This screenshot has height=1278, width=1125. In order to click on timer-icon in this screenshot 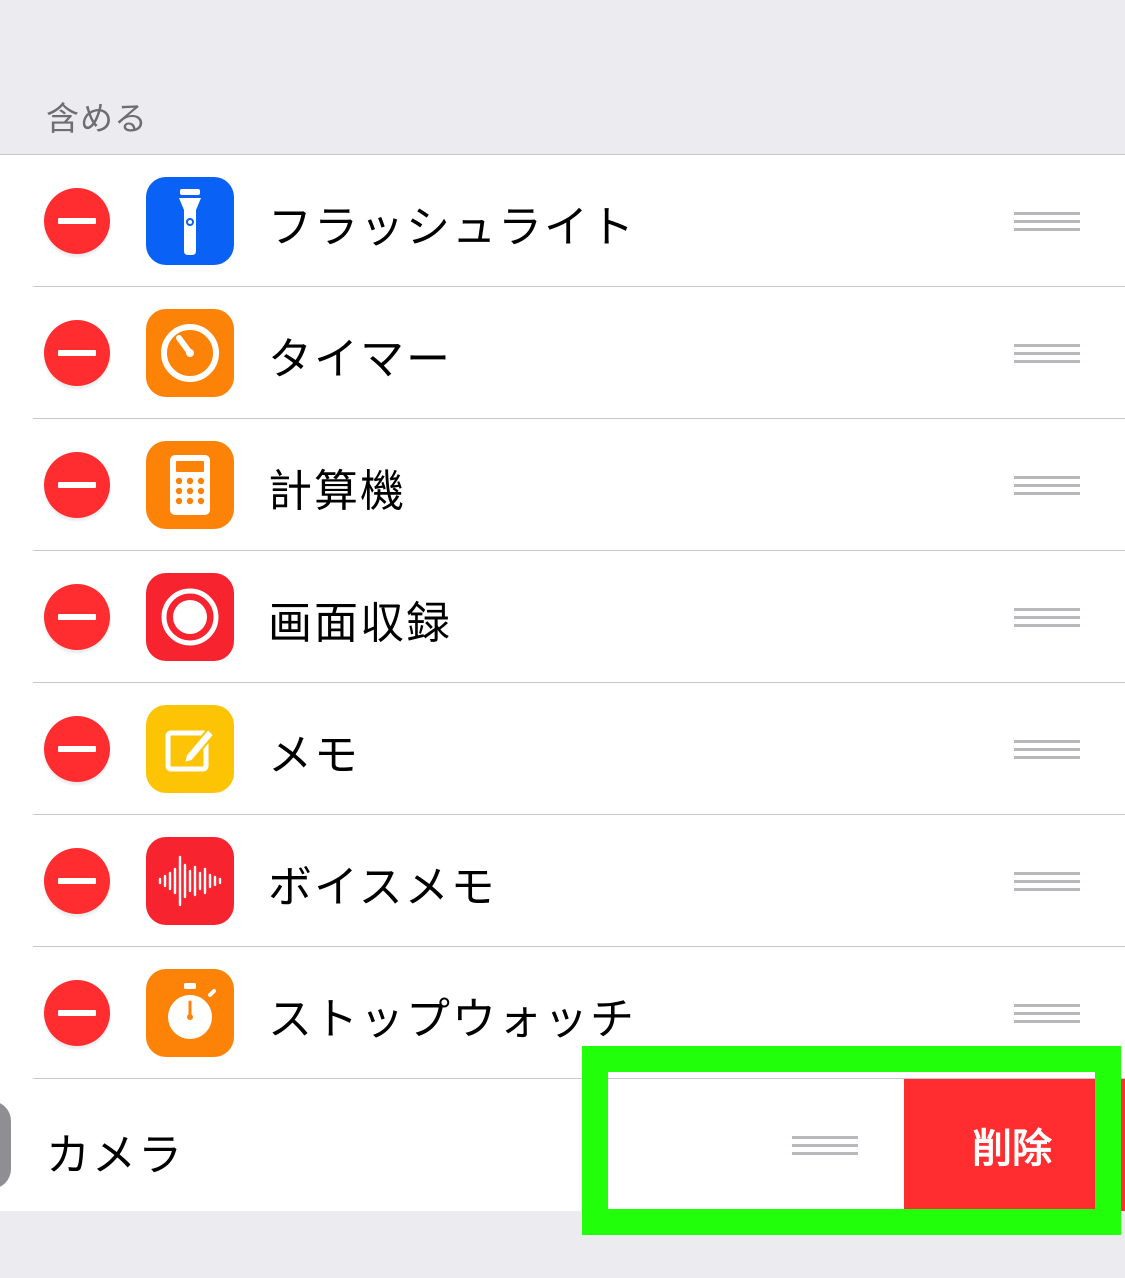, I will do `click(190, 353)`.